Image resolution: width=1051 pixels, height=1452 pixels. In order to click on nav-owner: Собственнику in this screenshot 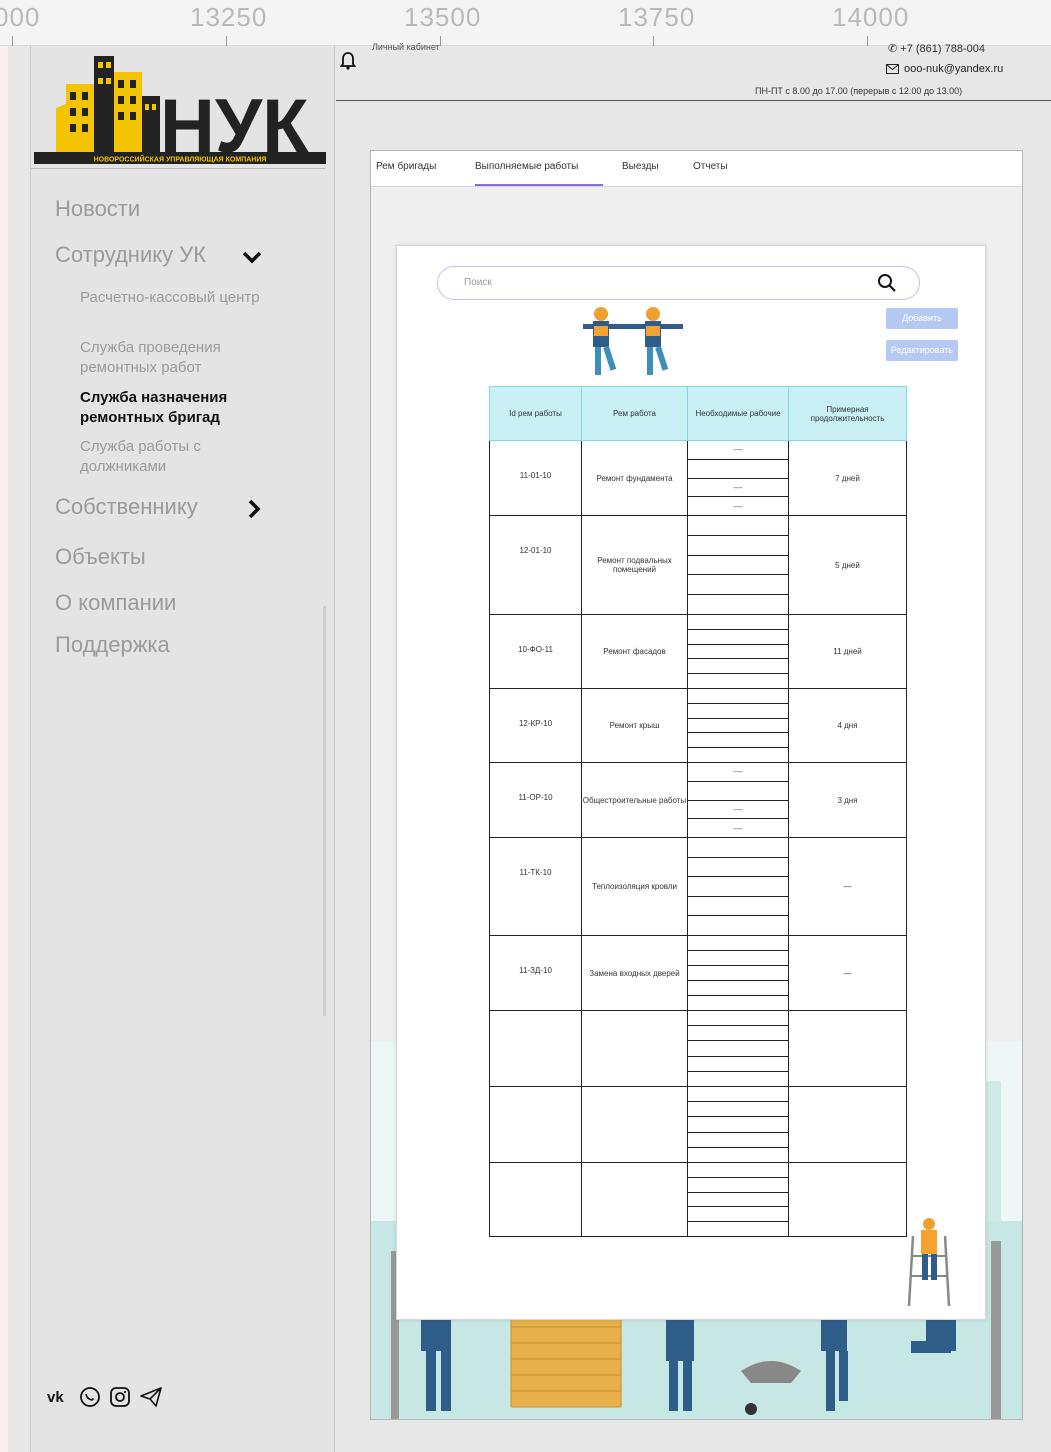, I will do `click(126, 507)`.